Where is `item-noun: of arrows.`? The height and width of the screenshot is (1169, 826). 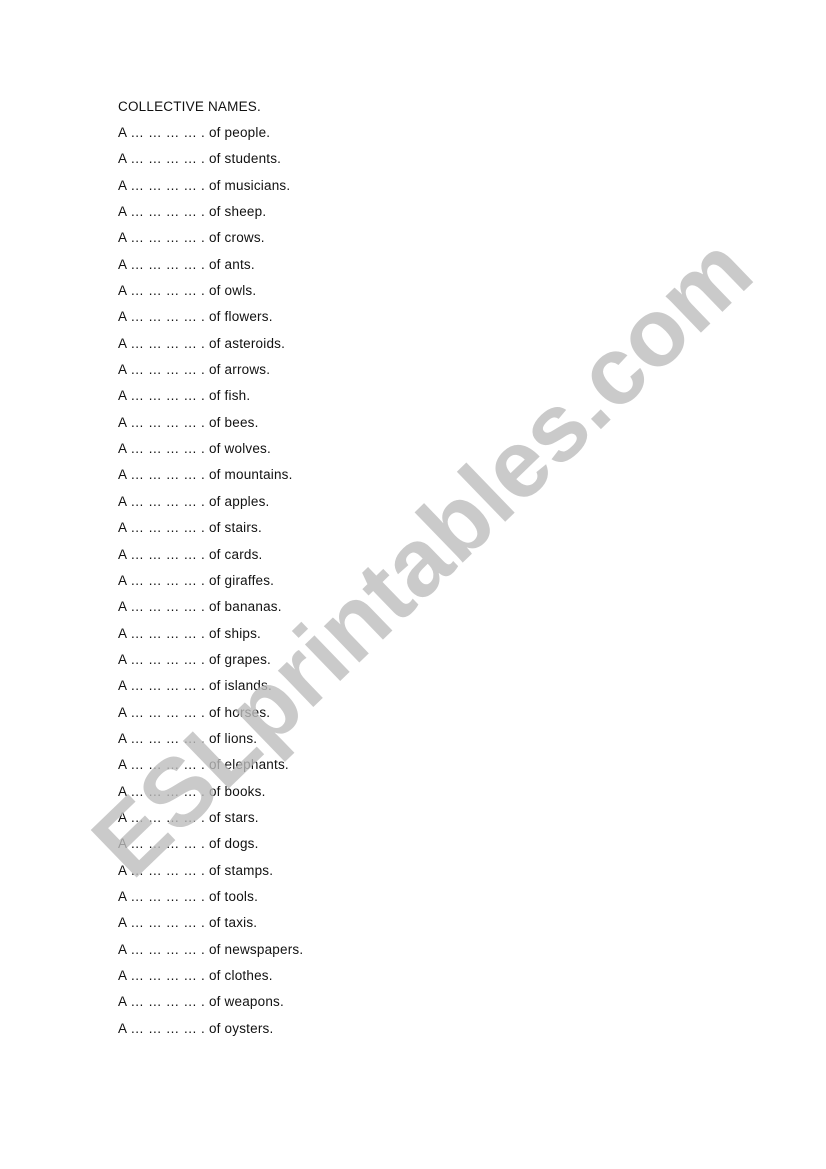
item-noun: of arrows. is located at coordinates (239, 370).